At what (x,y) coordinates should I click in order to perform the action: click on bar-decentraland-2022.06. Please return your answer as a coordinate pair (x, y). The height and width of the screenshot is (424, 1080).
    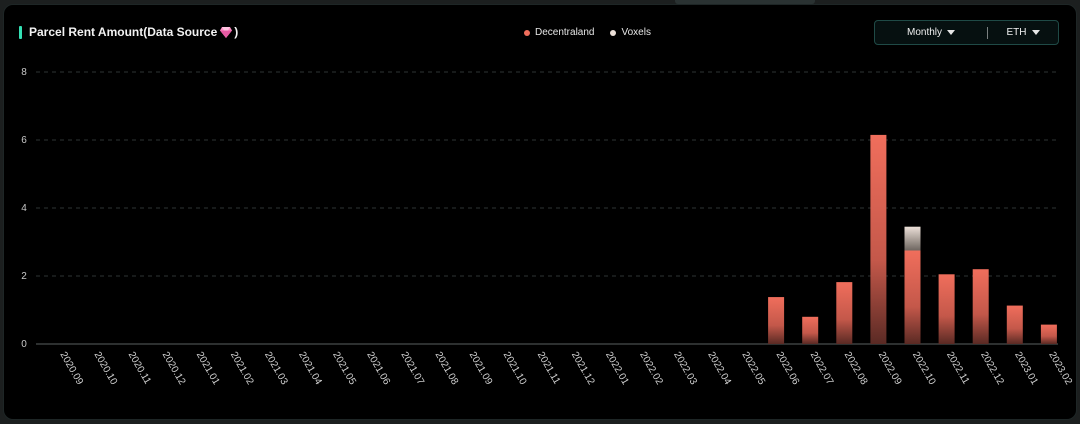
    Looking at the image, I should click on (776, 320).